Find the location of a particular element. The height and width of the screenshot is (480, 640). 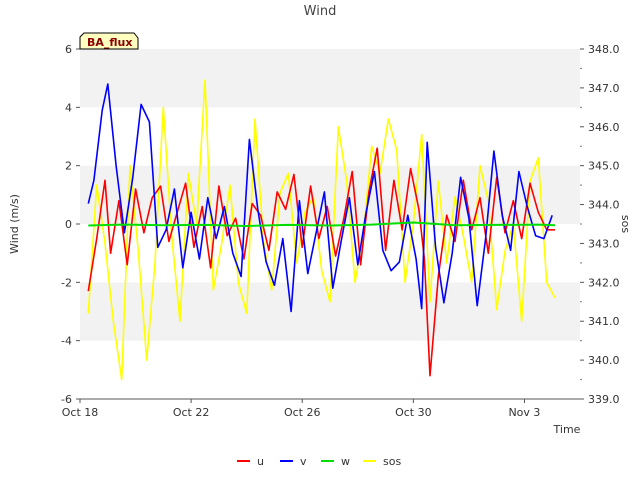

legend: u v w sos is located at coordinates (319, 461).